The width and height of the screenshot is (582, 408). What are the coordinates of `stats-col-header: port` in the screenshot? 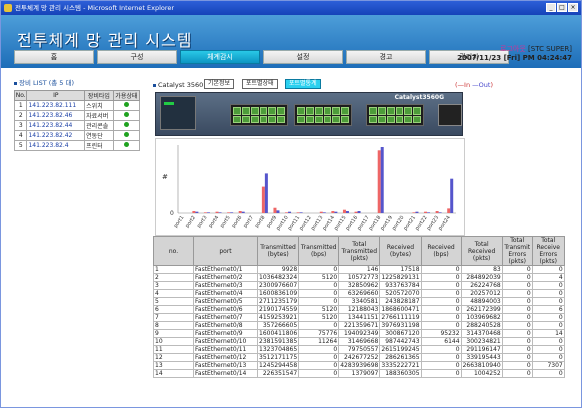 It's located at (225, 251).